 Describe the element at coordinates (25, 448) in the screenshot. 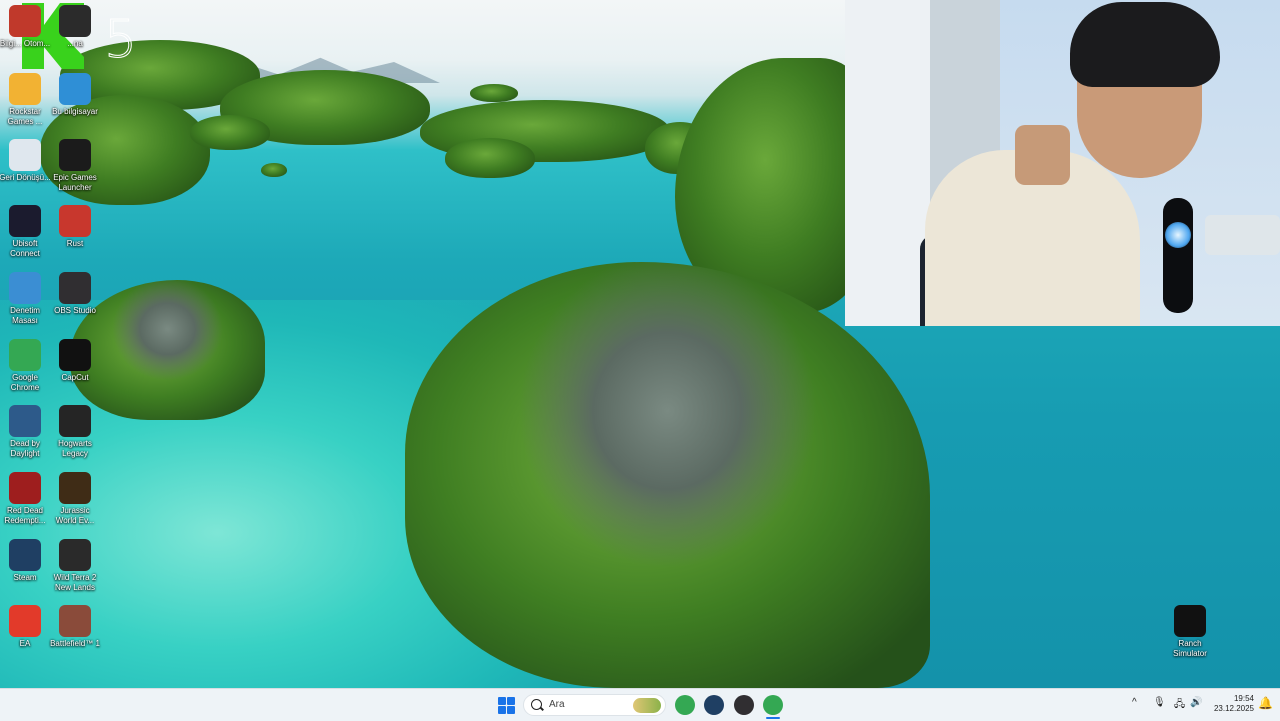

I see `desktop-icon-label: Dead by Daylight` at that location.